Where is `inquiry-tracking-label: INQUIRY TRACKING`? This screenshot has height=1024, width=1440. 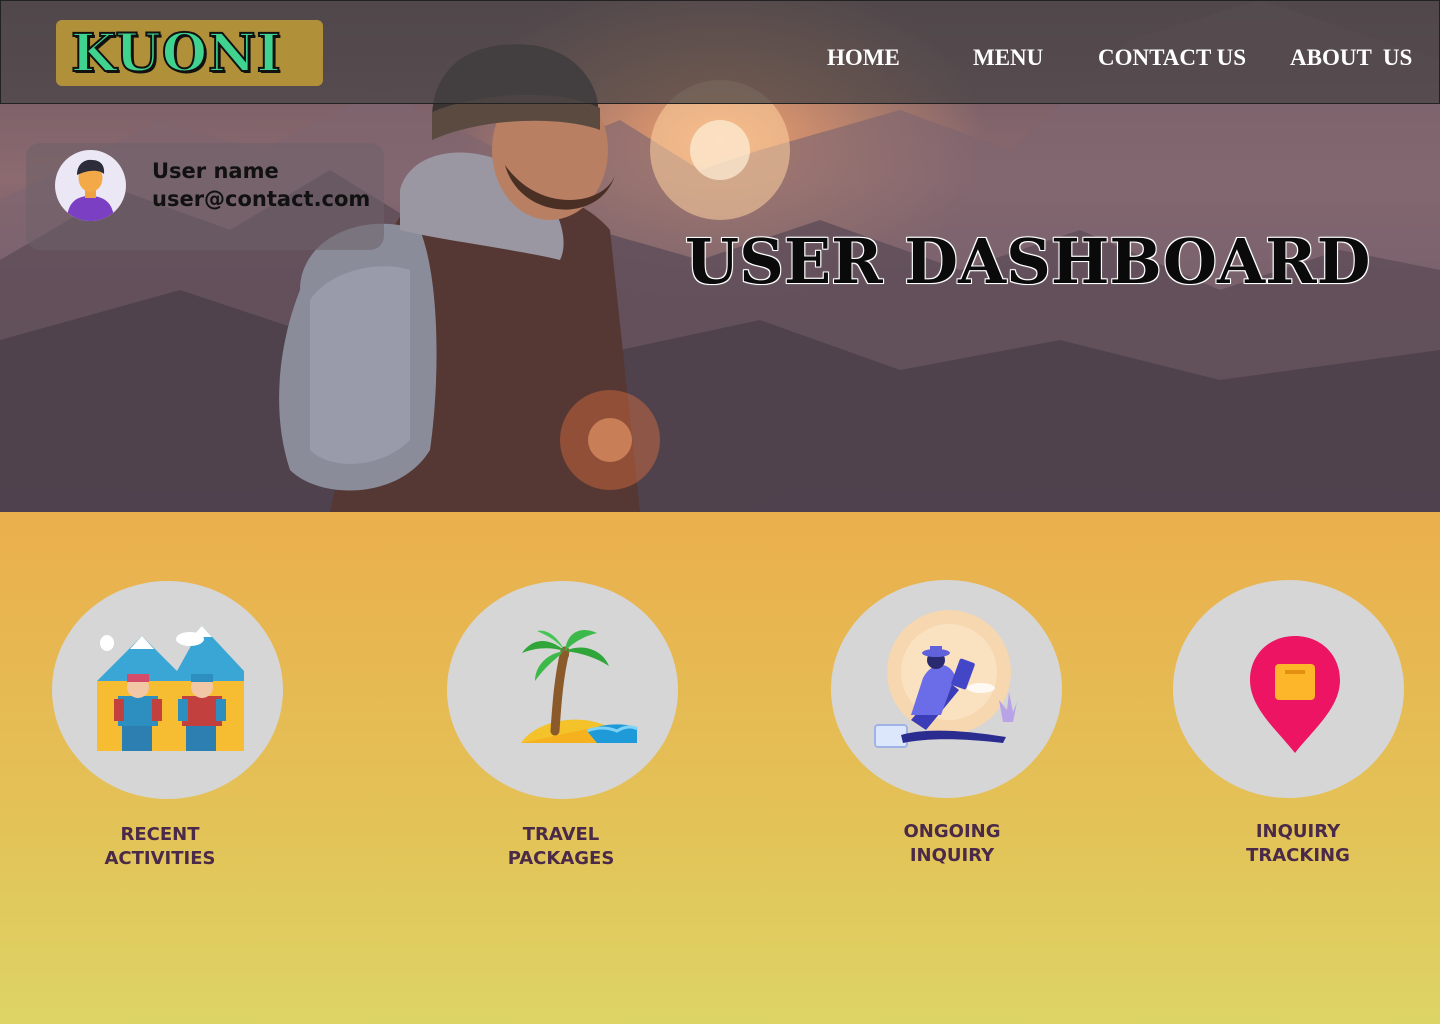
inquiry-tracking-label: INQUIRY TRACKING is located at coordinates (1298, 844).